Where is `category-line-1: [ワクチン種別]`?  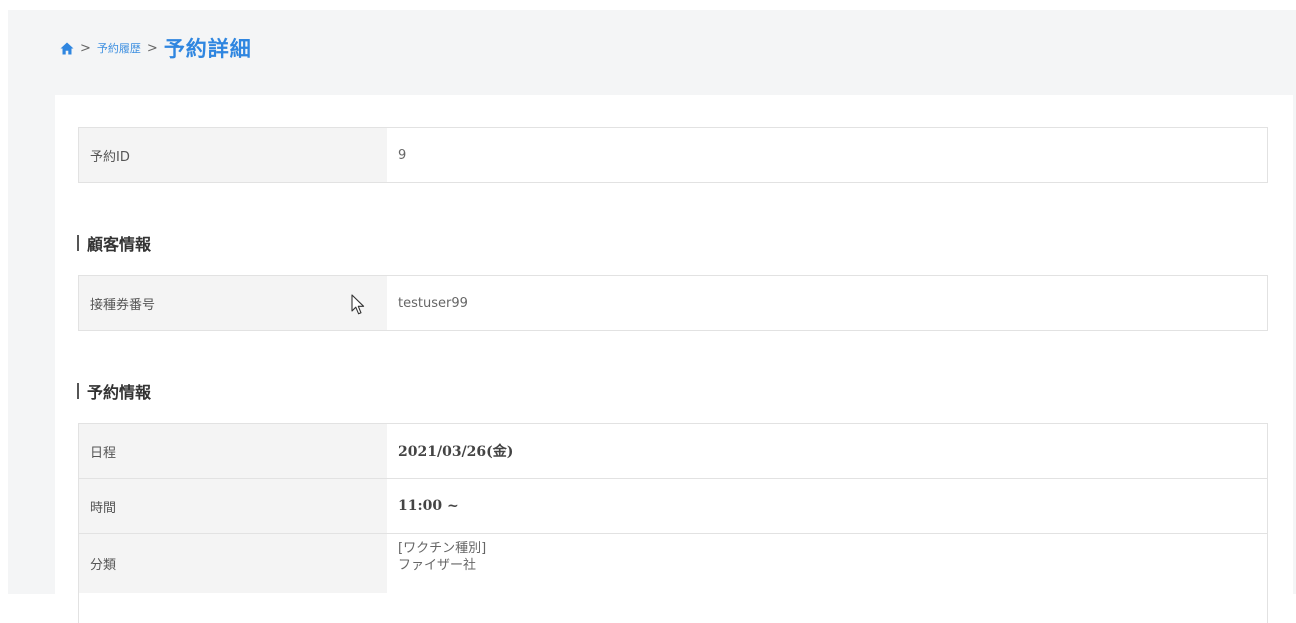 category-line-1: [ワクチン種別] is located at coordinates (442, 548).